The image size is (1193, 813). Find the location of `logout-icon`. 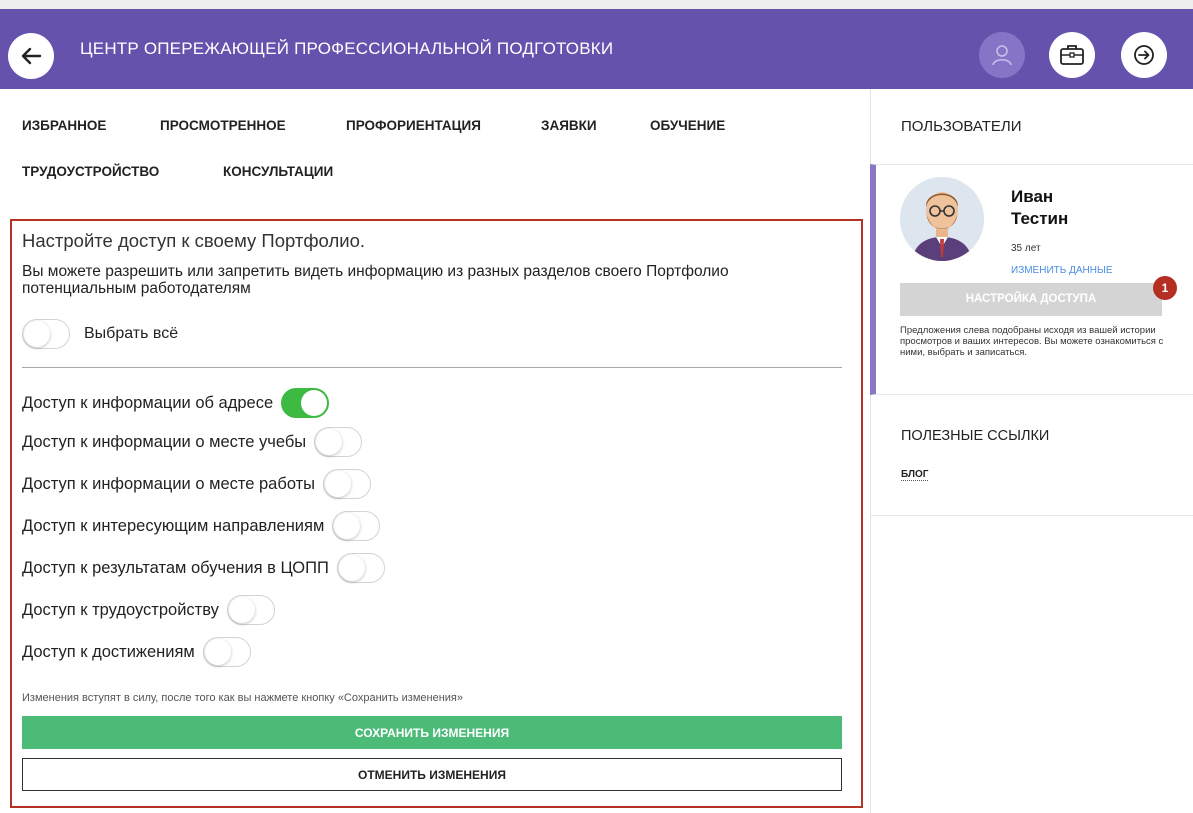

logout-icon is located at coordinates (1144, 55).